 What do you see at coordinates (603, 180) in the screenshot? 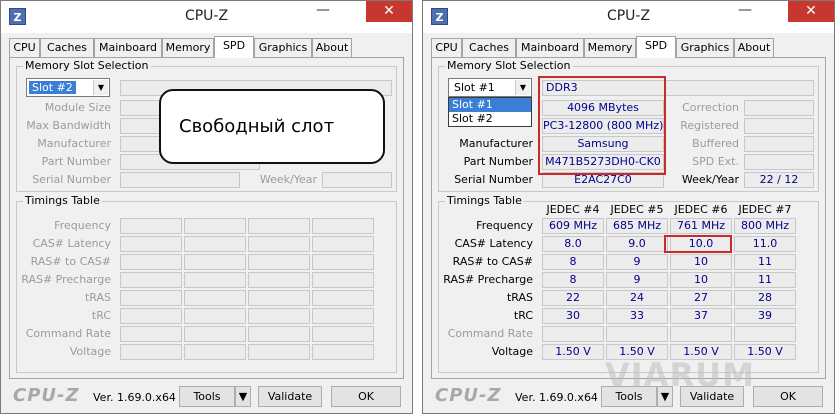
I see `serial-number-field: E2AC27C0` at bounding box center [603, 180].